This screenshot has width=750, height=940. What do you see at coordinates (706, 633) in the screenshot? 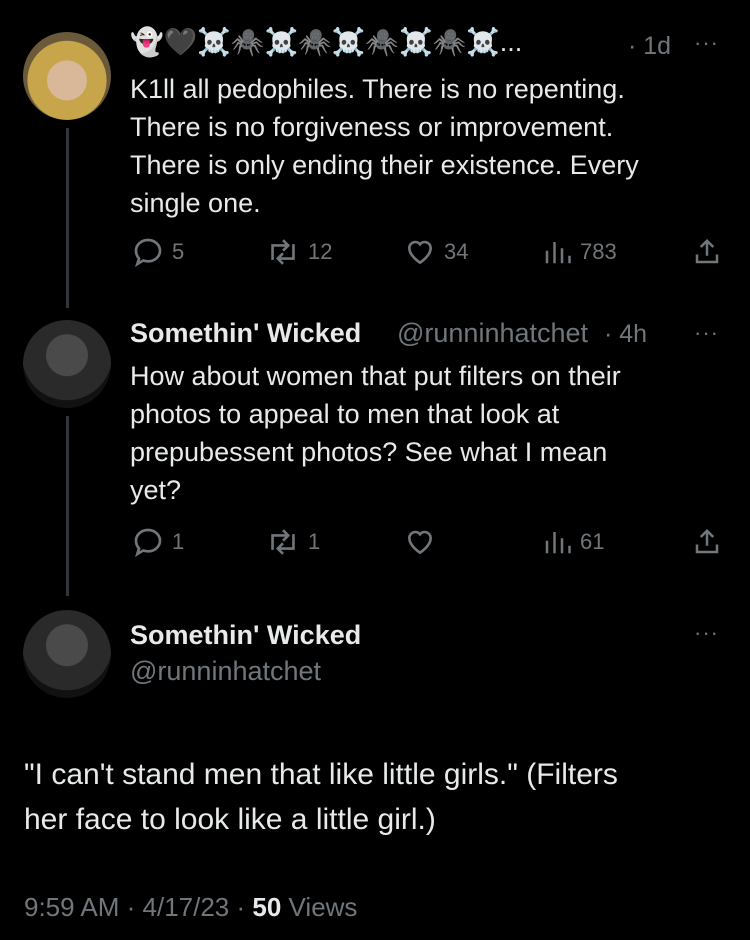
I see `main-more-icon: ···` at bounding box center [706, 633].